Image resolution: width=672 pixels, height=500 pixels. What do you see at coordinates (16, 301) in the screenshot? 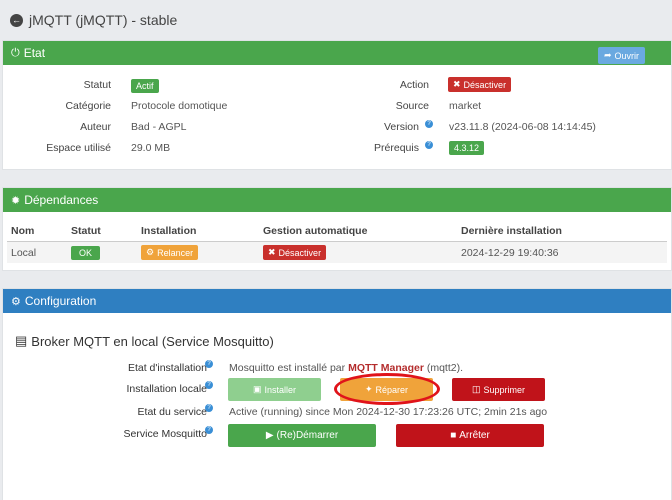
I see `cogs-icon: ⚙` at bounding box center [16, 301].